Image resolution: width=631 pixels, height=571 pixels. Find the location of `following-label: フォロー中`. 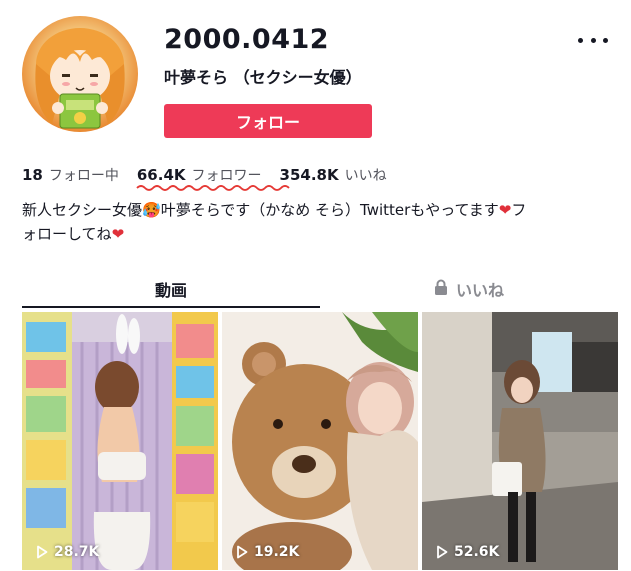

following-label: フォロー中 is located at coordinates (83, 176).